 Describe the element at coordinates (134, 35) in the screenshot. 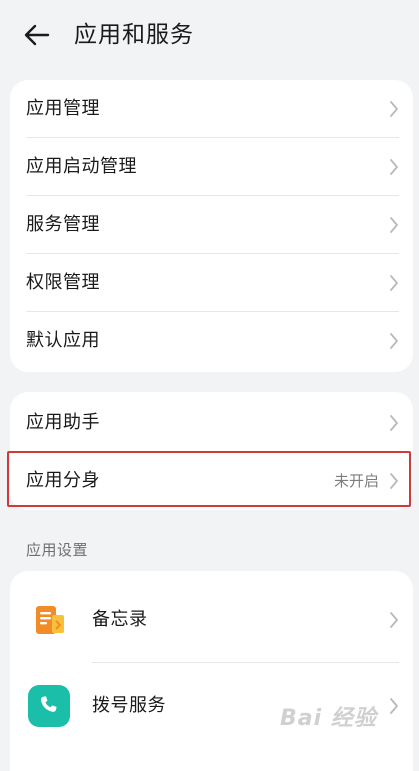

I see `page-title: 应用和服务` at that location.